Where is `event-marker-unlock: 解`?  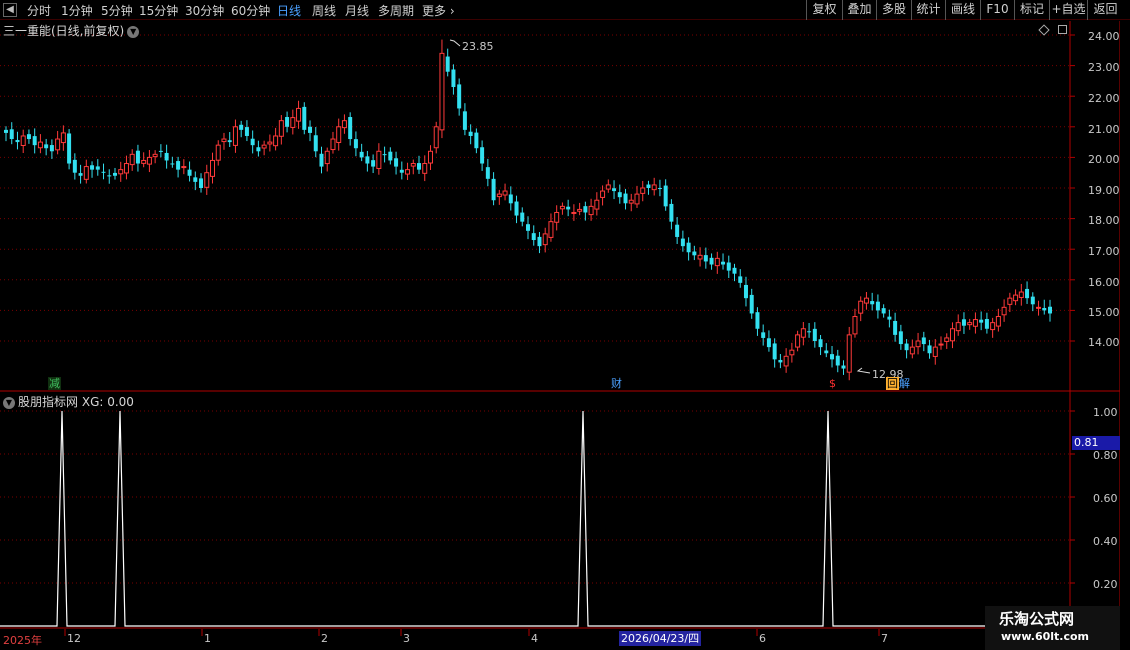 event-marker-unlock: 解 is located at coordinates (904, 383).